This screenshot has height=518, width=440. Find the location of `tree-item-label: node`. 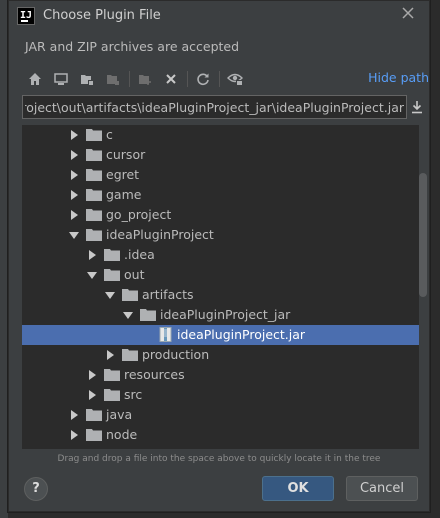

tree-item-label: node is located at coordinates (122, 434).